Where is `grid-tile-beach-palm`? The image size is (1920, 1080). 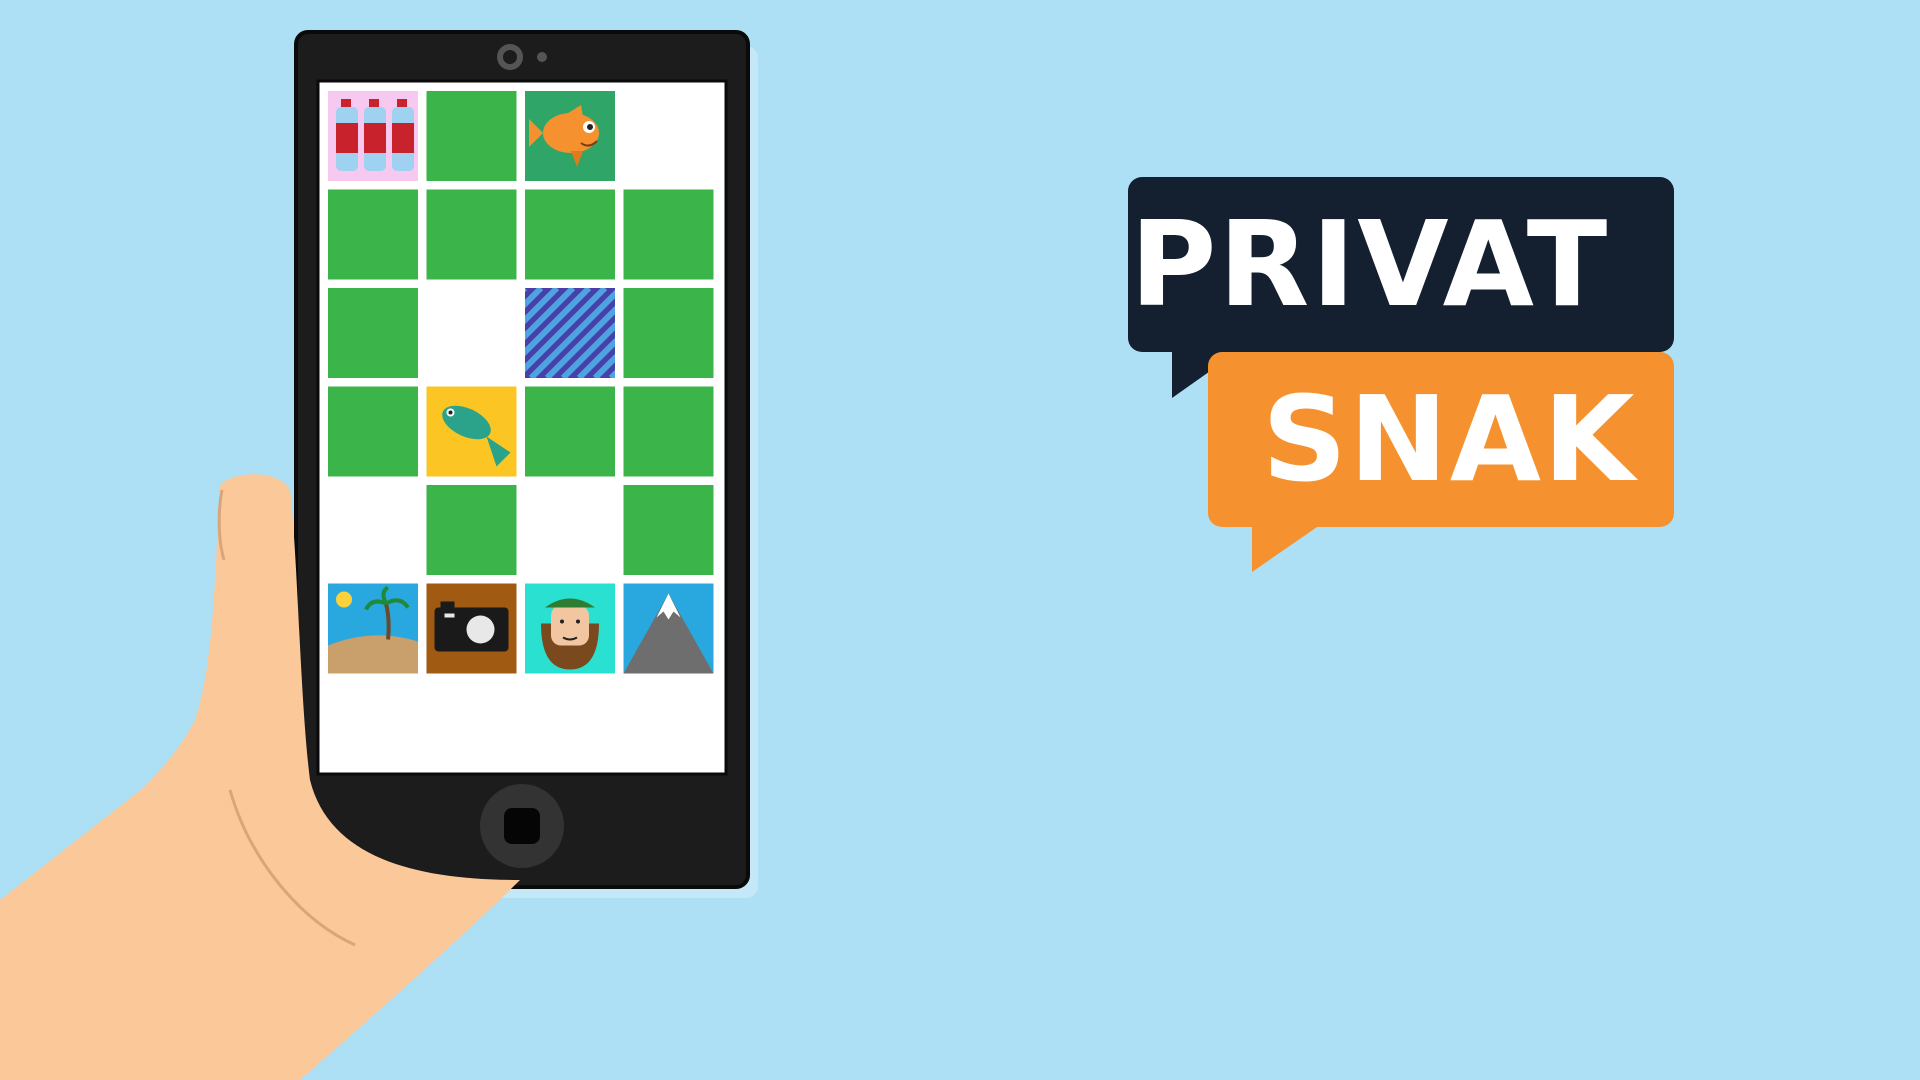 grid-tile-beach-palm is located at coordinates (373, 628).